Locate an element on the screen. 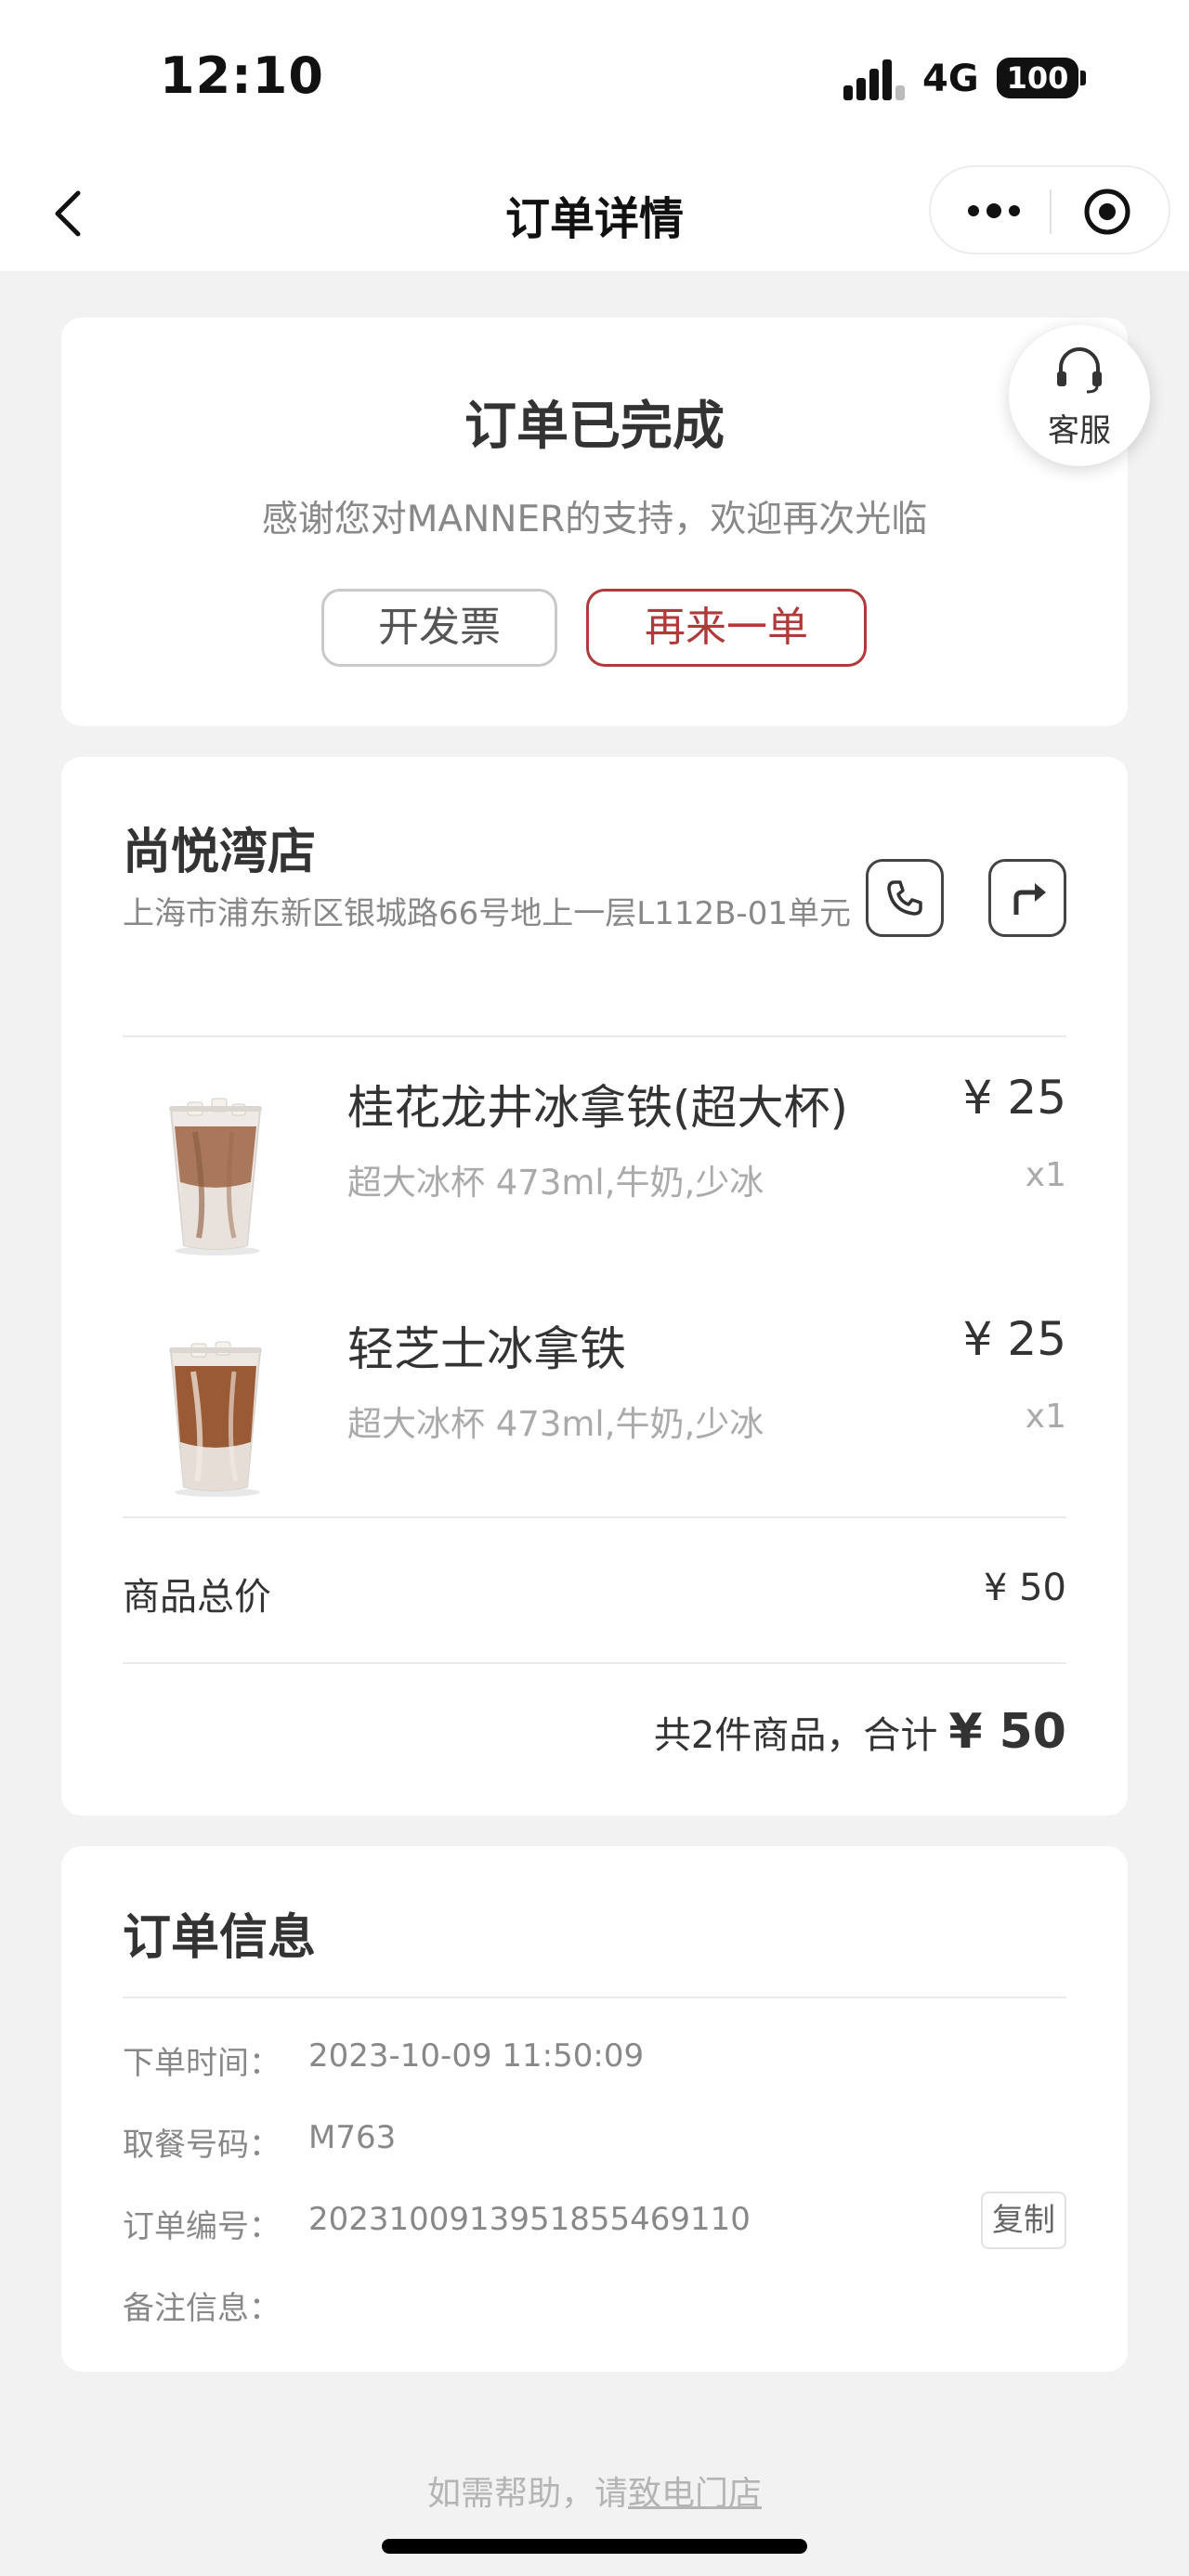 The height and width of the screenshot is (2576, 1189). battery-icon: 100 is located at coordinates (1037, 78).